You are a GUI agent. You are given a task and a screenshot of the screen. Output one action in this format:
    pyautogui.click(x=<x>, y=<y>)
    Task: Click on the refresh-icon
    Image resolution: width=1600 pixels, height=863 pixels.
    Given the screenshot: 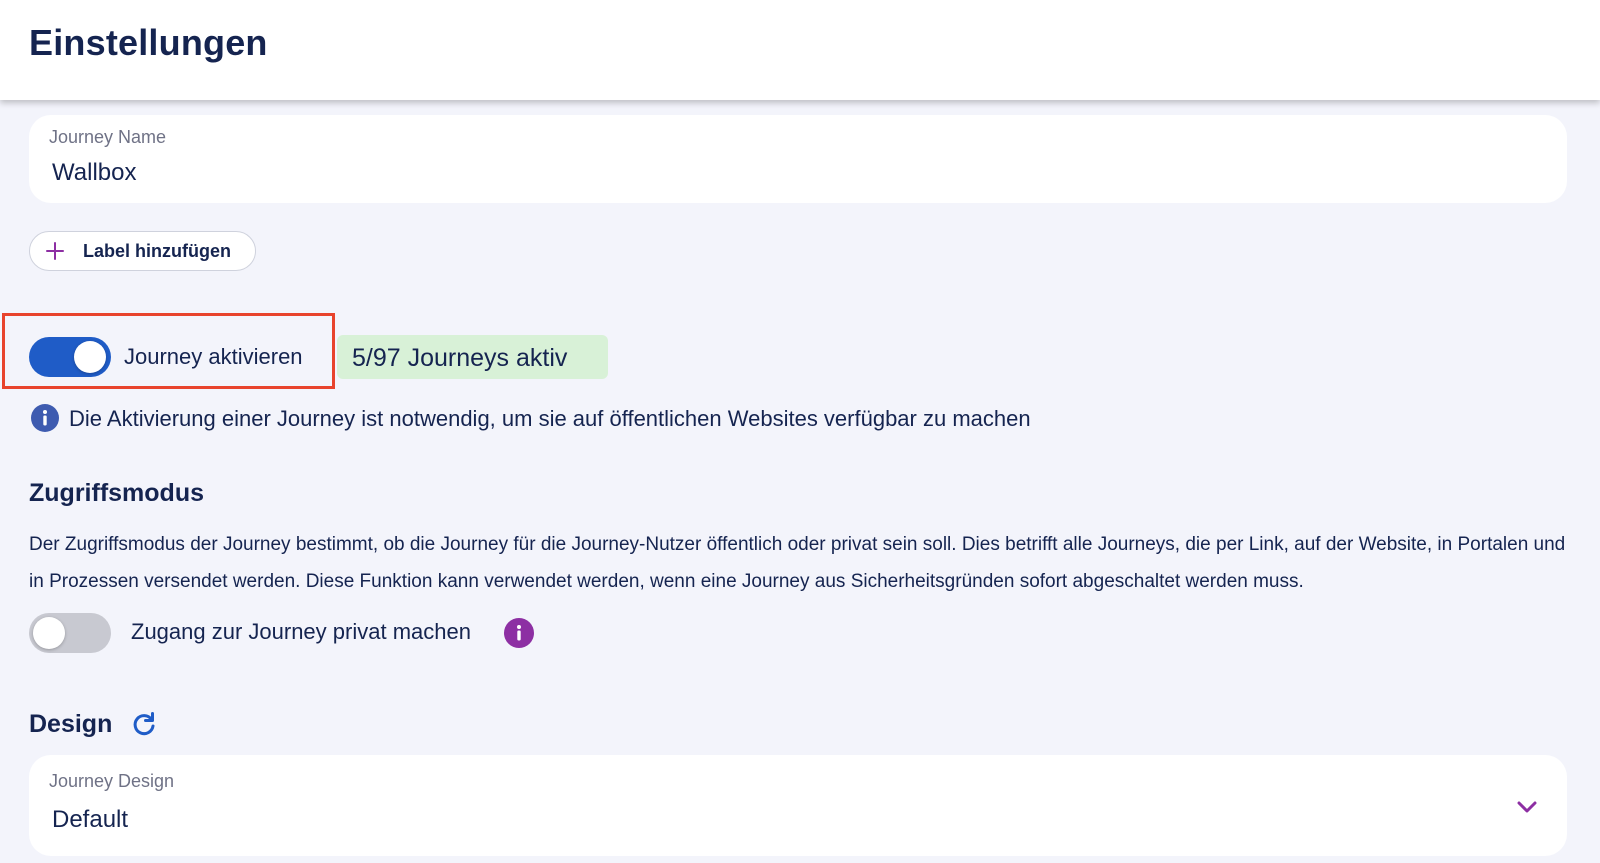 What is the action you would take?
    pyautogui.click(x=144, y=724)
    